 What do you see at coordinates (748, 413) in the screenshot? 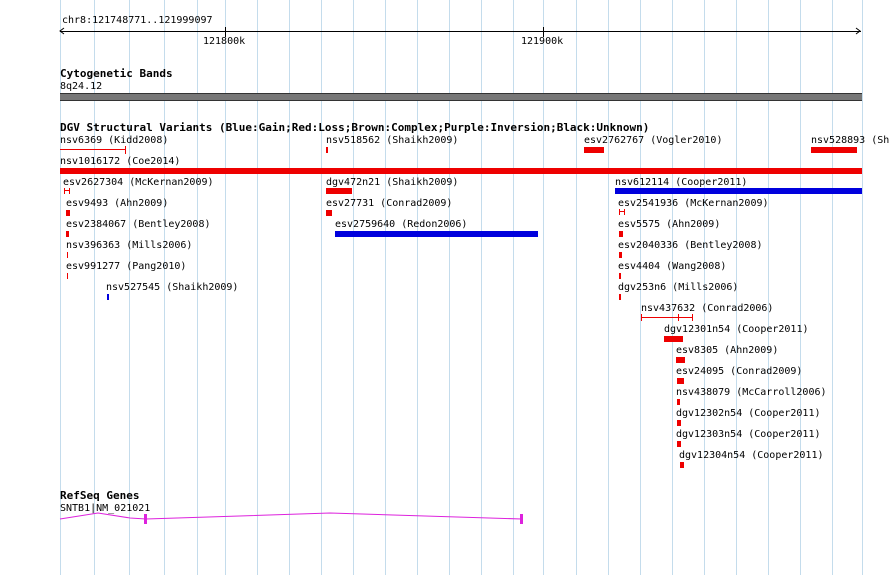
I see `feature-label: dgv12302n54 (Cooper2011)` at bounding box center [748, 413].